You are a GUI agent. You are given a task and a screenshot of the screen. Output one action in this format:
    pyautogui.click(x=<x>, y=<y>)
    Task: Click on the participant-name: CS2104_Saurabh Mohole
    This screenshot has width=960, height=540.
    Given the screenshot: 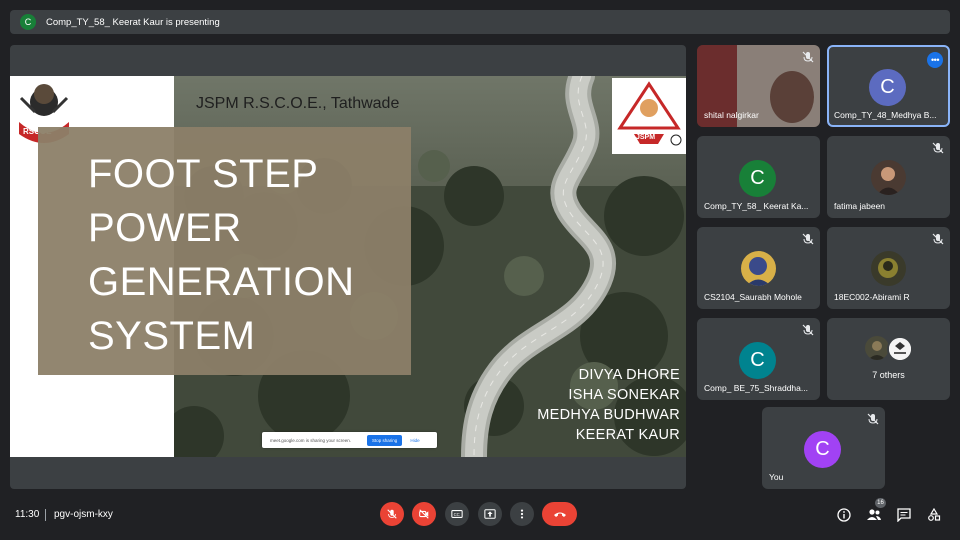 What is the action you would take?
    pyautogui.click(x=753, y=297)
    